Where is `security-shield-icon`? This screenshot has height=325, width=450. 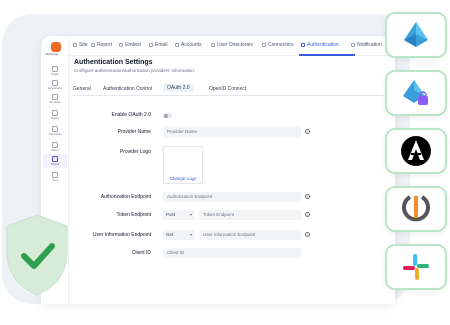 security-shield-icon is located at coordinates (37, 255).